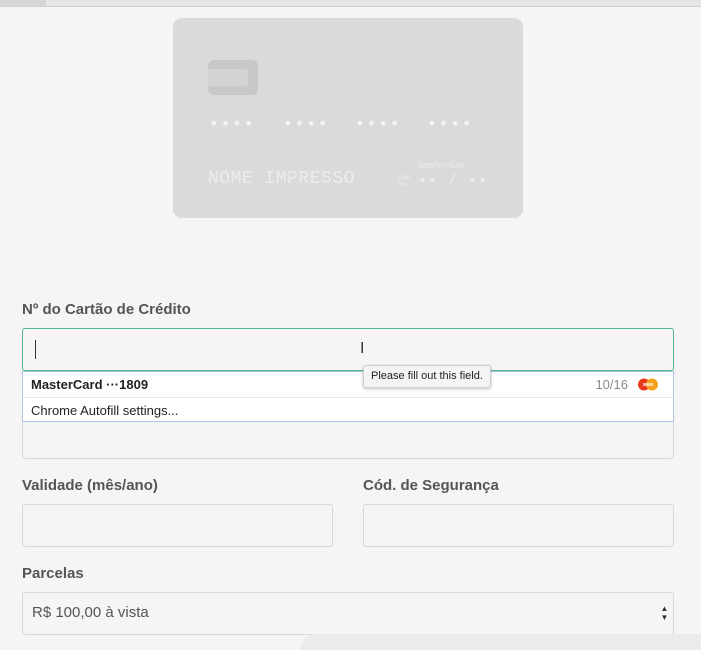  I want to click on card-number-group-1: ••••, so click(232, 123).